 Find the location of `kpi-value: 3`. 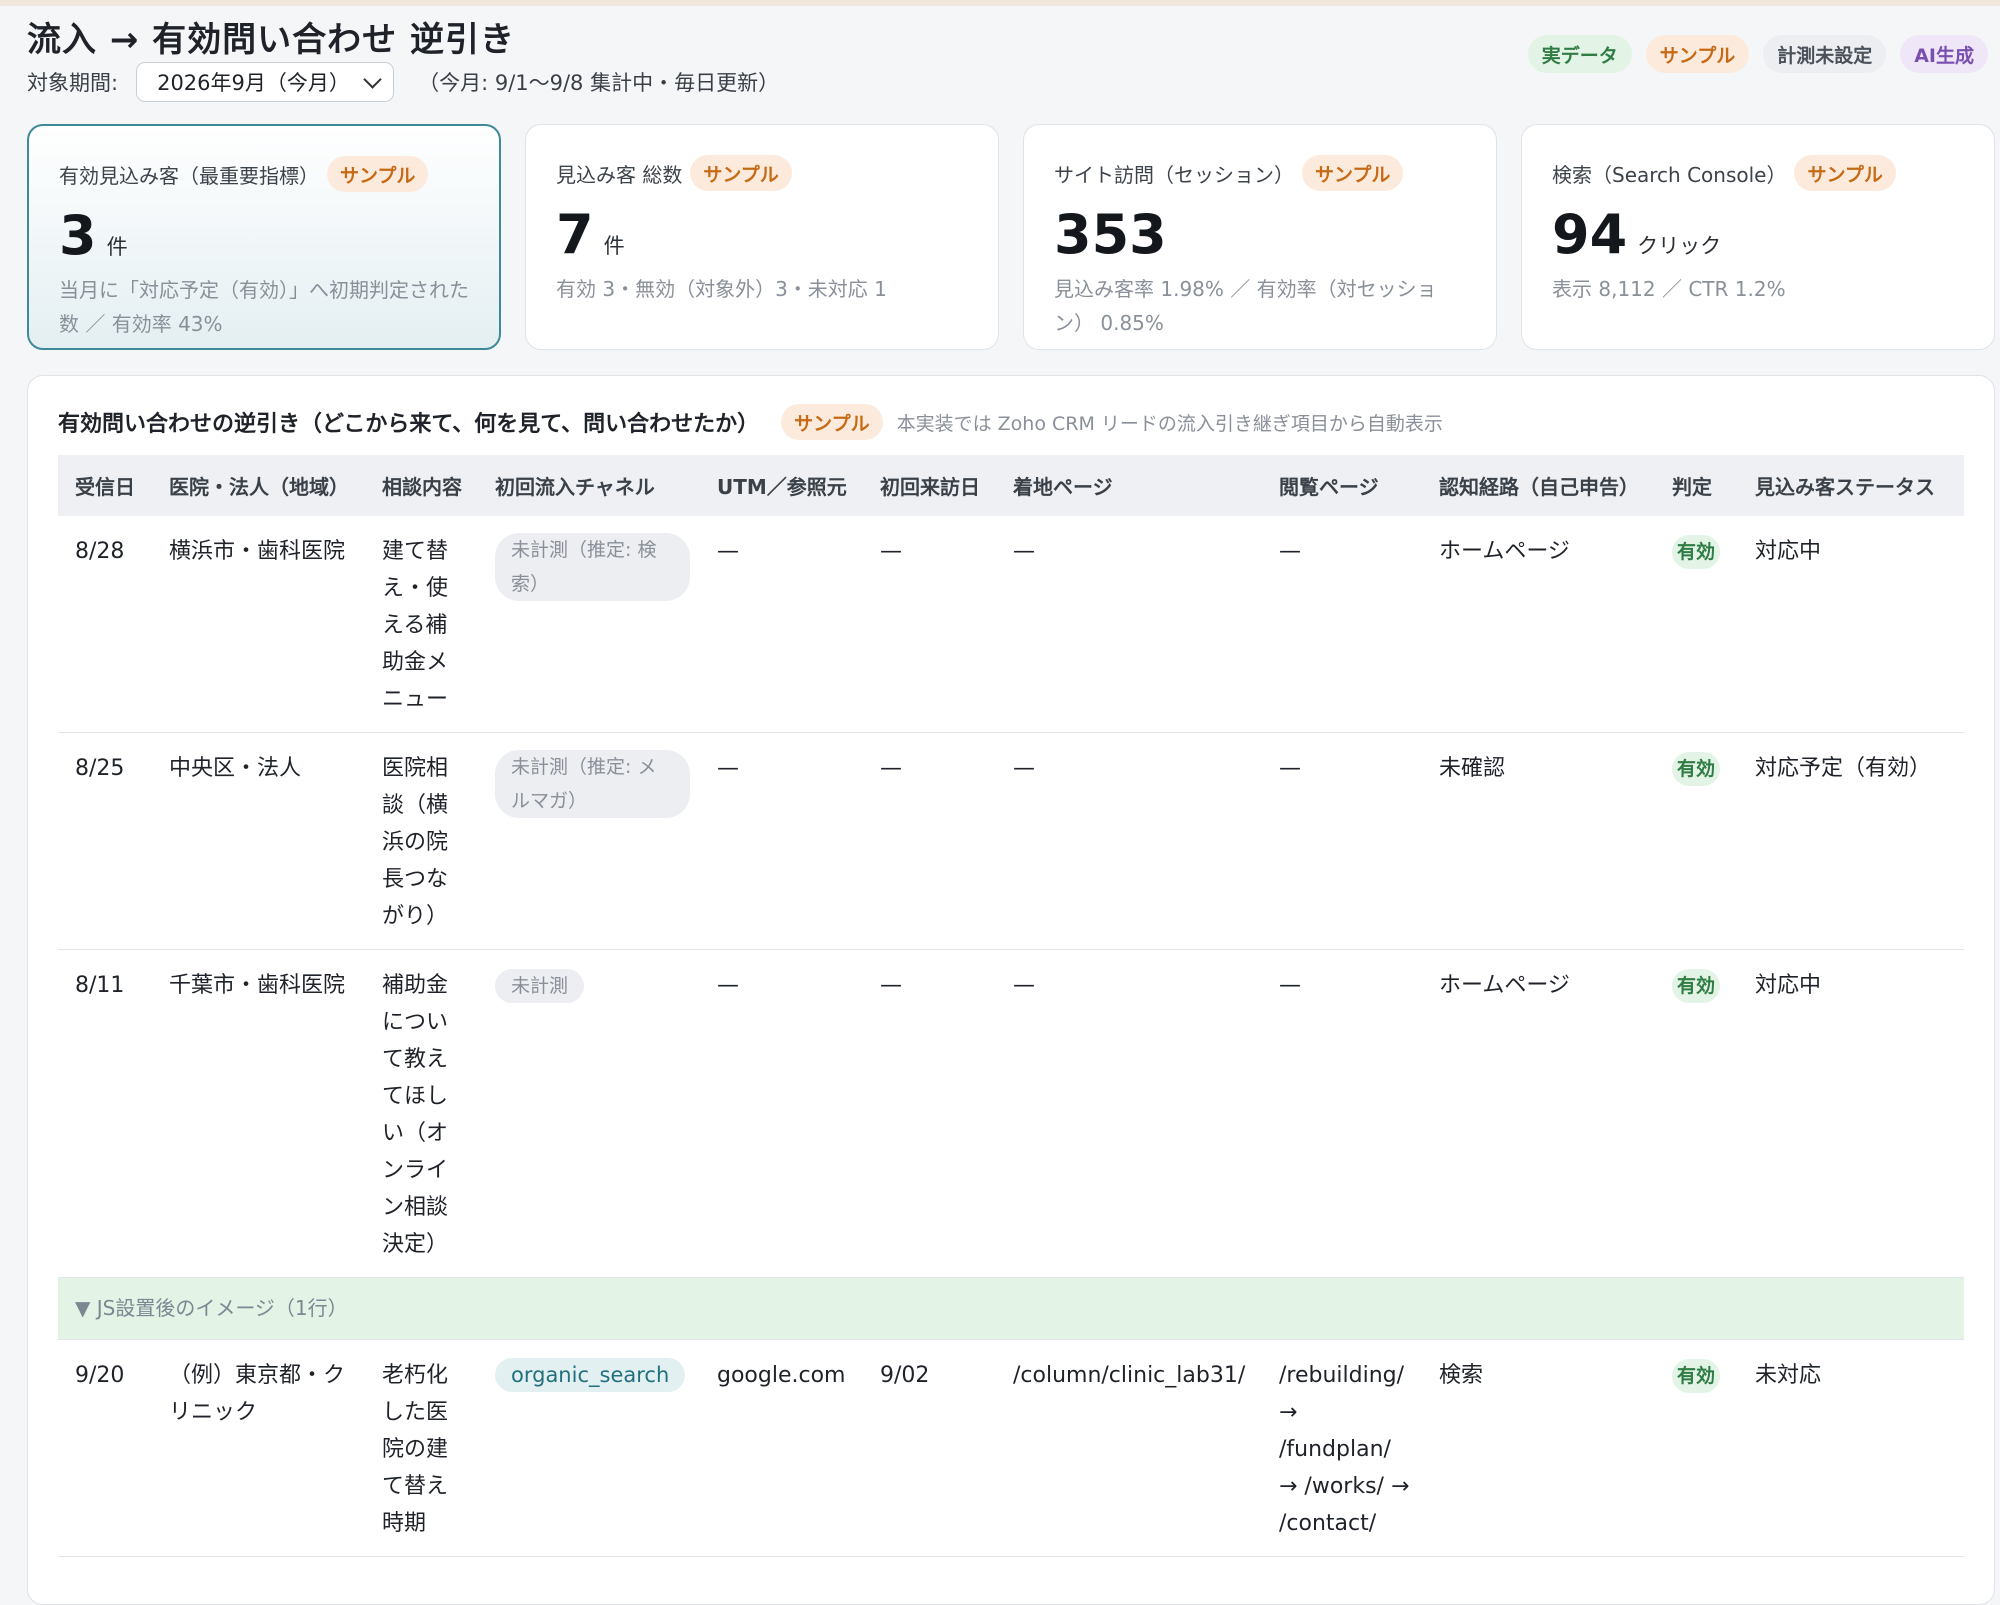

kpi-value: 3 is located at coordinates (78, 235).